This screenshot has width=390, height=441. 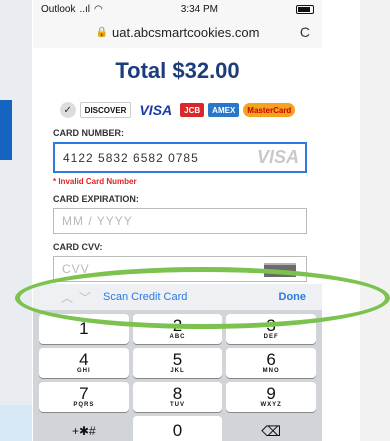 I want to click on backspace-key: ⌫, so click(x=271, y=428).